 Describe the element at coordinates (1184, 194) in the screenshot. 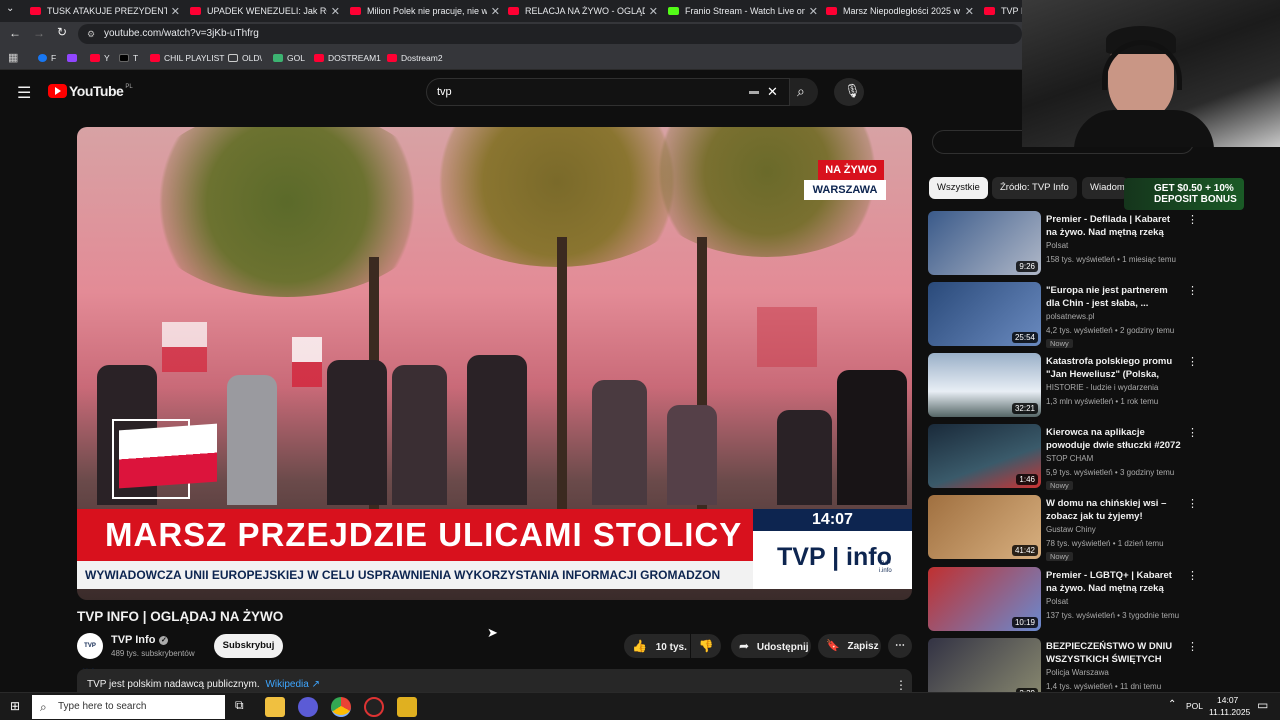

I see `promo-banner: GET $0.50 + 10% DEPOSIT BONUS` at that location.